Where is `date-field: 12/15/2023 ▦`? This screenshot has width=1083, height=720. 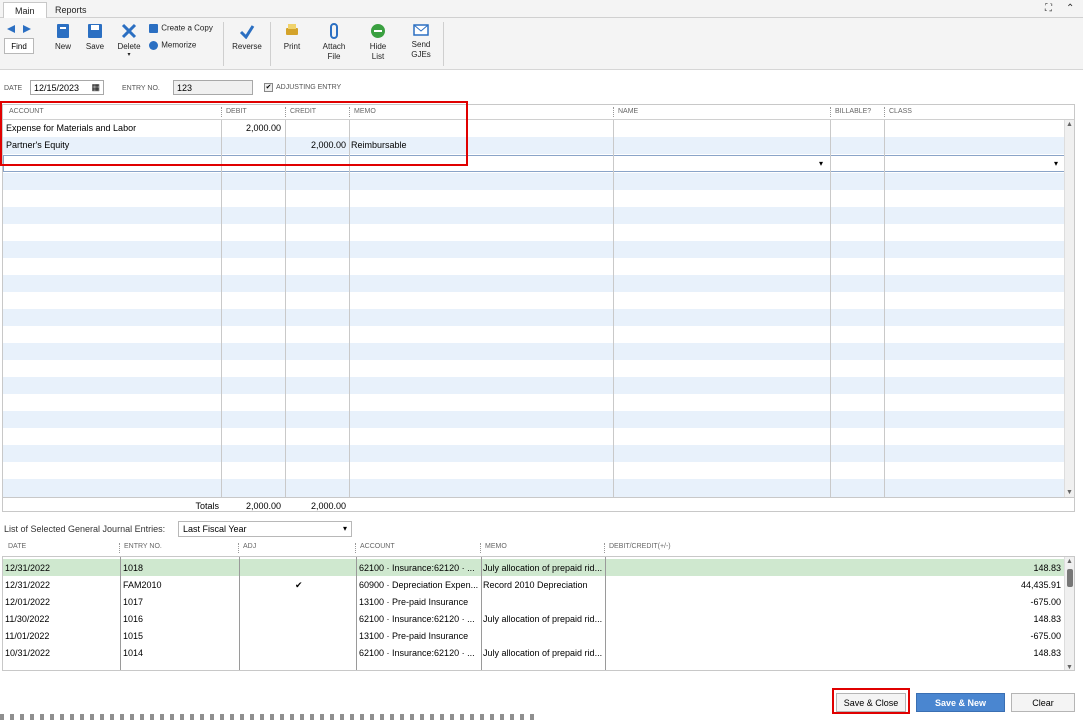
date-field: 12/15/2023 ▦ is located at coordinates (67, 87).